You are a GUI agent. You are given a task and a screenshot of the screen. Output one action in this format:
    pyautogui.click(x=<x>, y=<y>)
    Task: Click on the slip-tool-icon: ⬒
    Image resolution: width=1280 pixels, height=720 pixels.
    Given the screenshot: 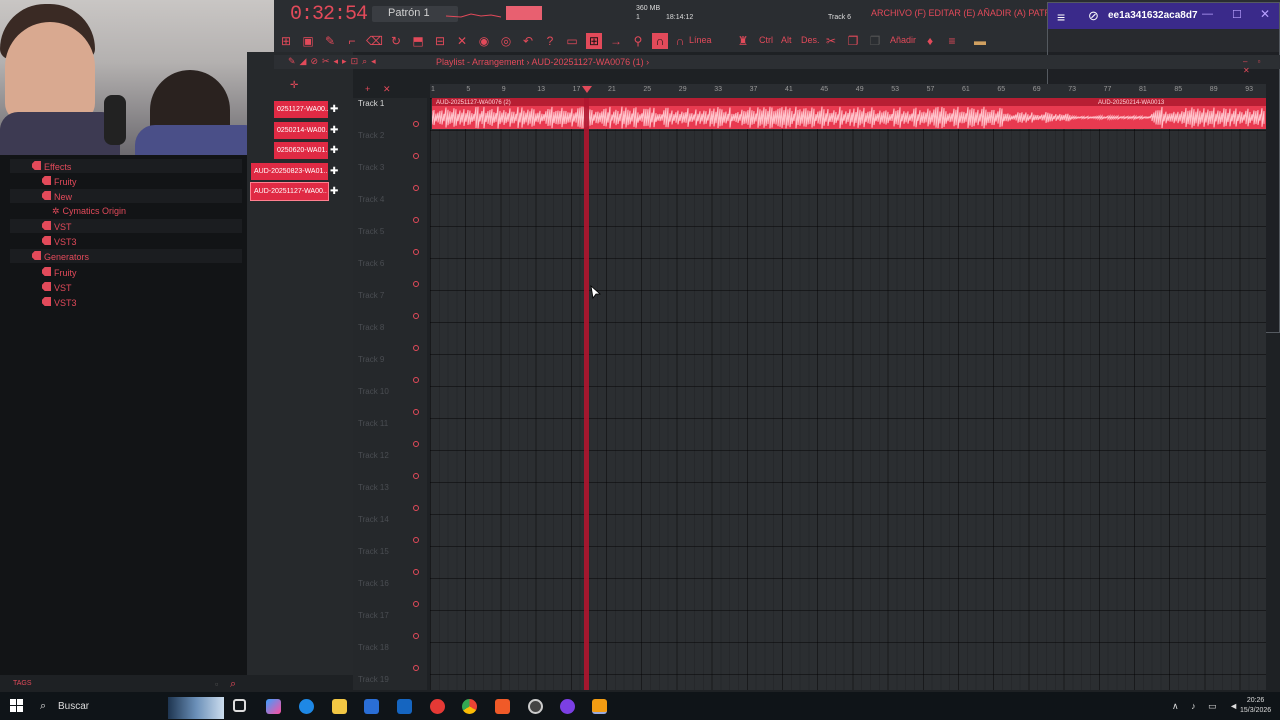 What is the action you would take?
    pyautogui.click(x=418, y=41)
    